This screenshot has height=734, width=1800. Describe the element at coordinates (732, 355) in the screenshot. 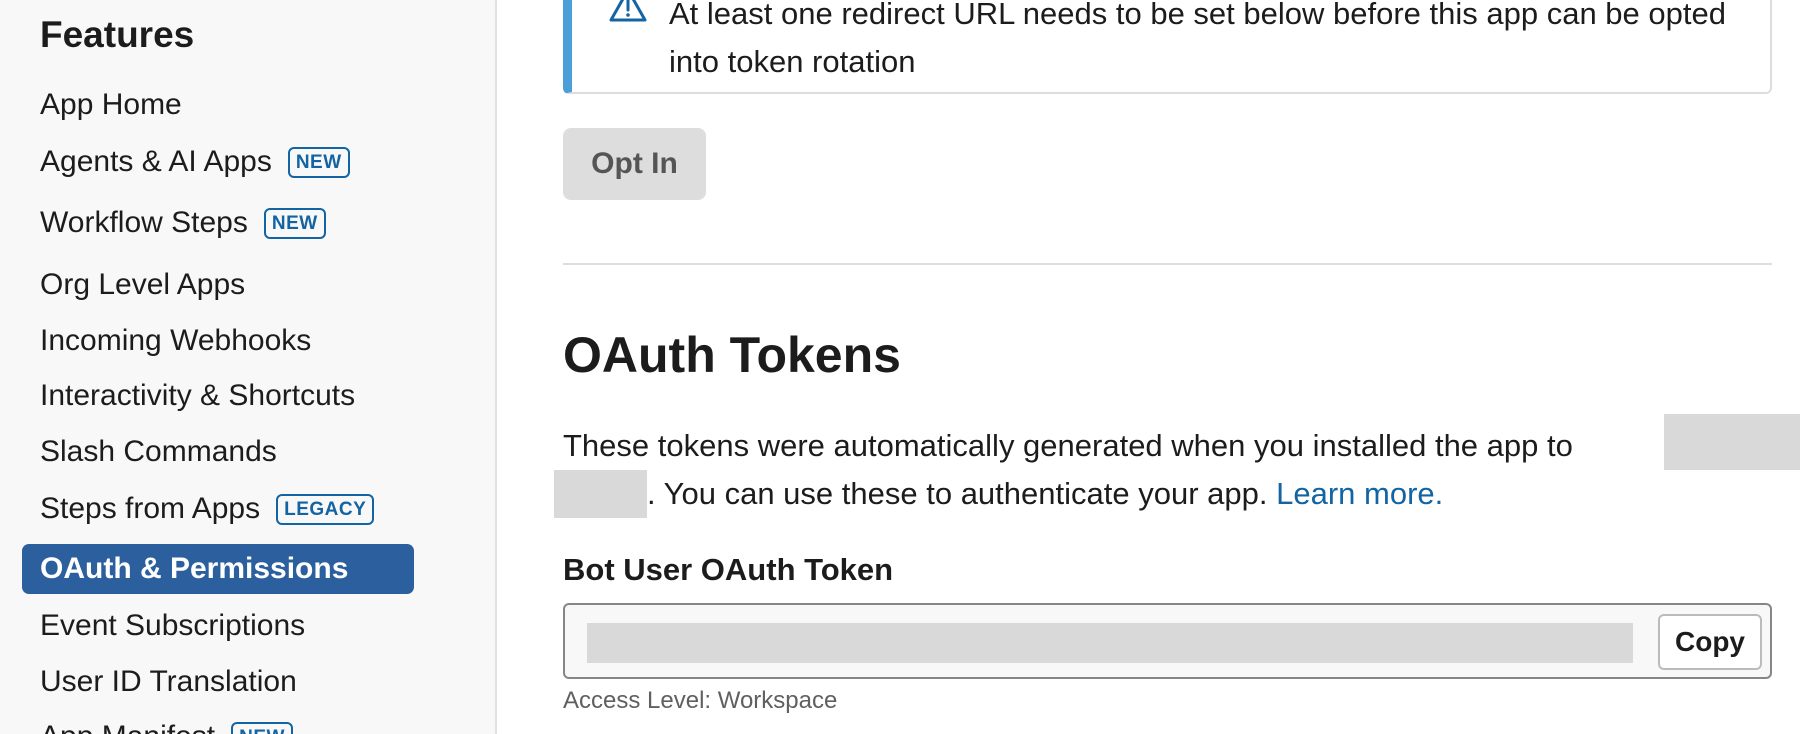

I see `page-title: OAuth Tokens` at that location.